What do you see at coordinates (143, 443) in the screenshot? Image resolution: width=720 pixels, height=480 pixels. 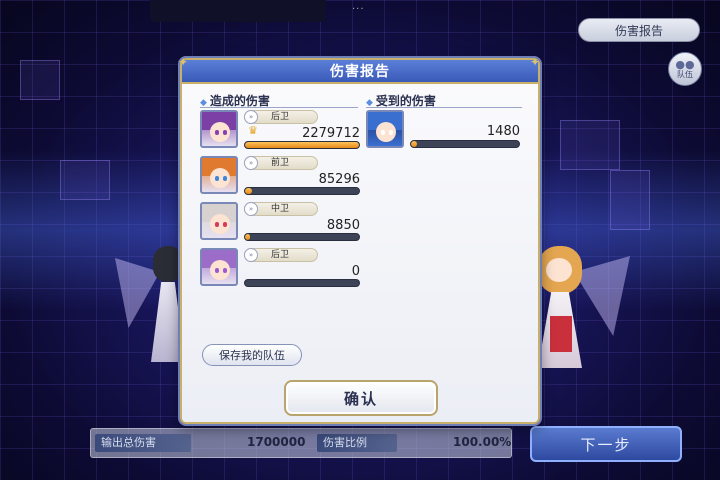 I see `total-damage-label: 输出总伤害` at bounding box center [143, 443].